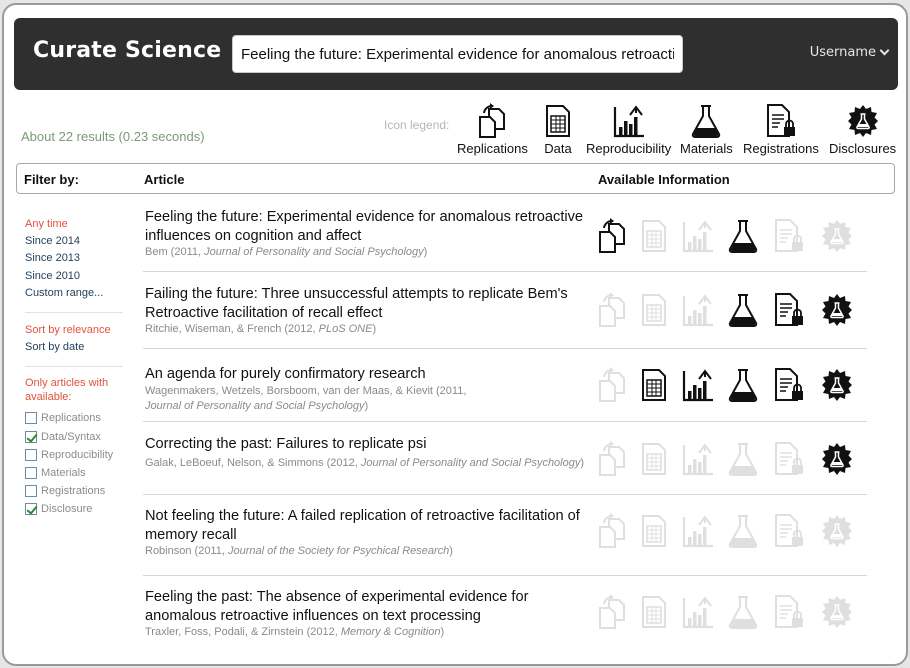 This screenshot has width=910, height=668. Describe the element at coordinates (74, 418) in the screenshot. I see `checkbox-replications: Replications` at that location.